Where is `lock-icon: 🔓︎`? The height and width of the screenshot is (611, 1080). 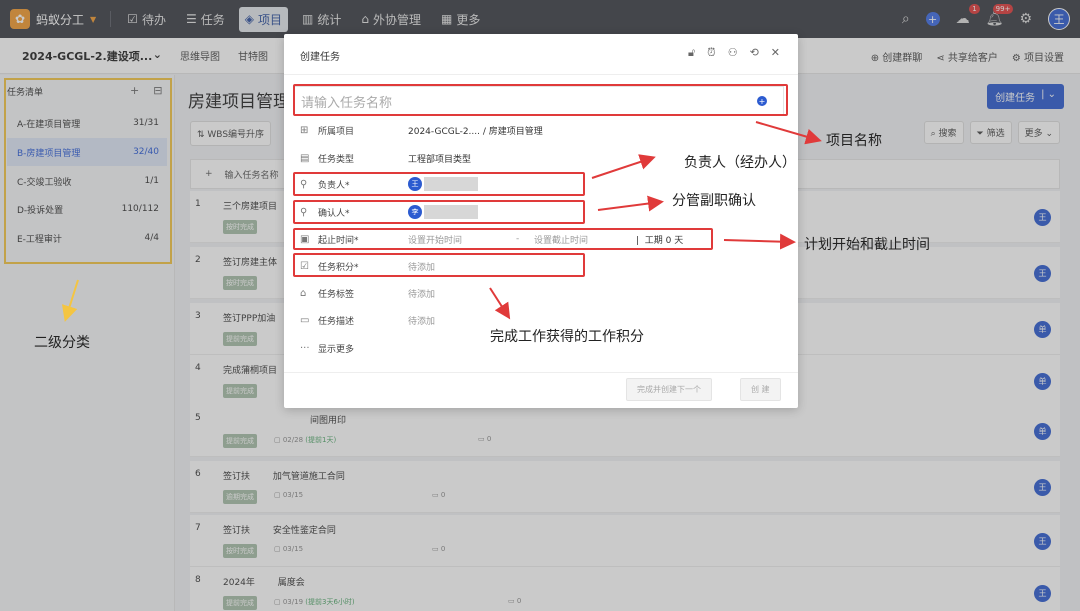
lock-icon: 🔓︎ is located at coordinates (691, 53).